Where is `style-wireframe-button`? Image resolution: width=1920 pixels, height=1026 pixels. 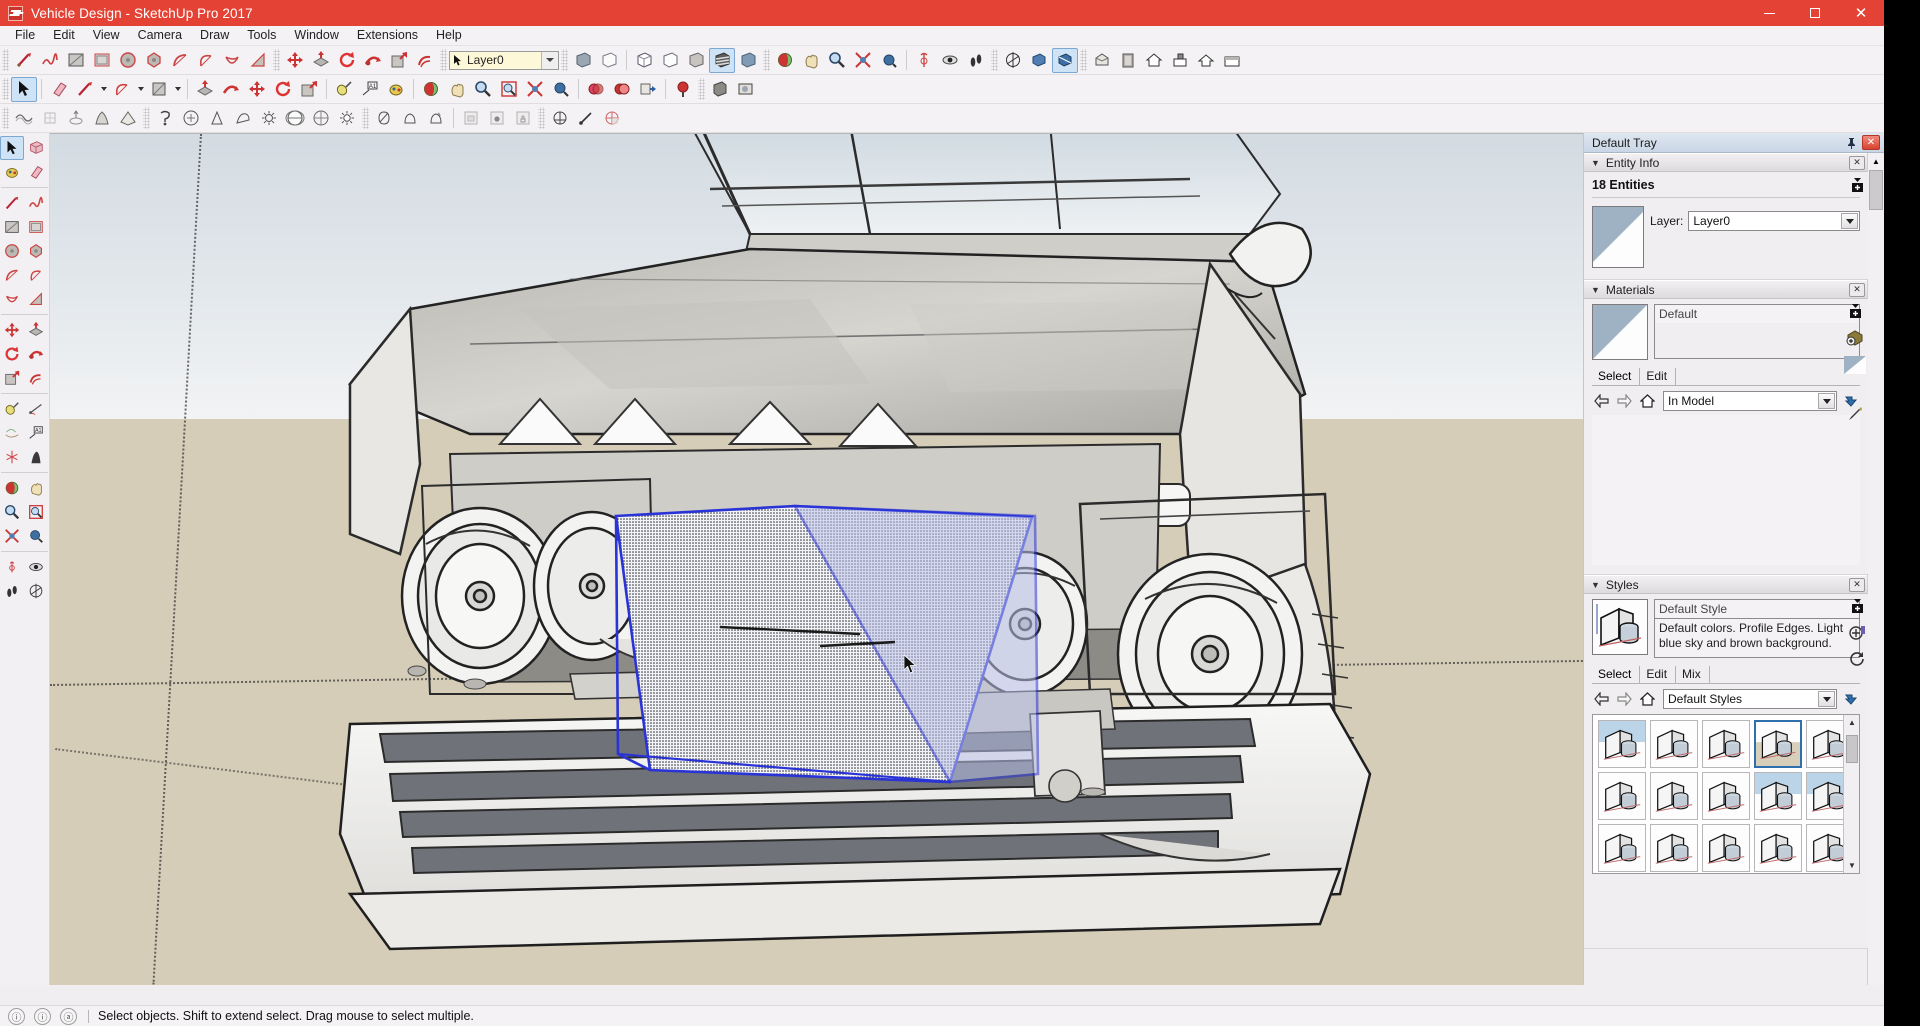 style-wireframe-button is located at coordinates (609, 60).